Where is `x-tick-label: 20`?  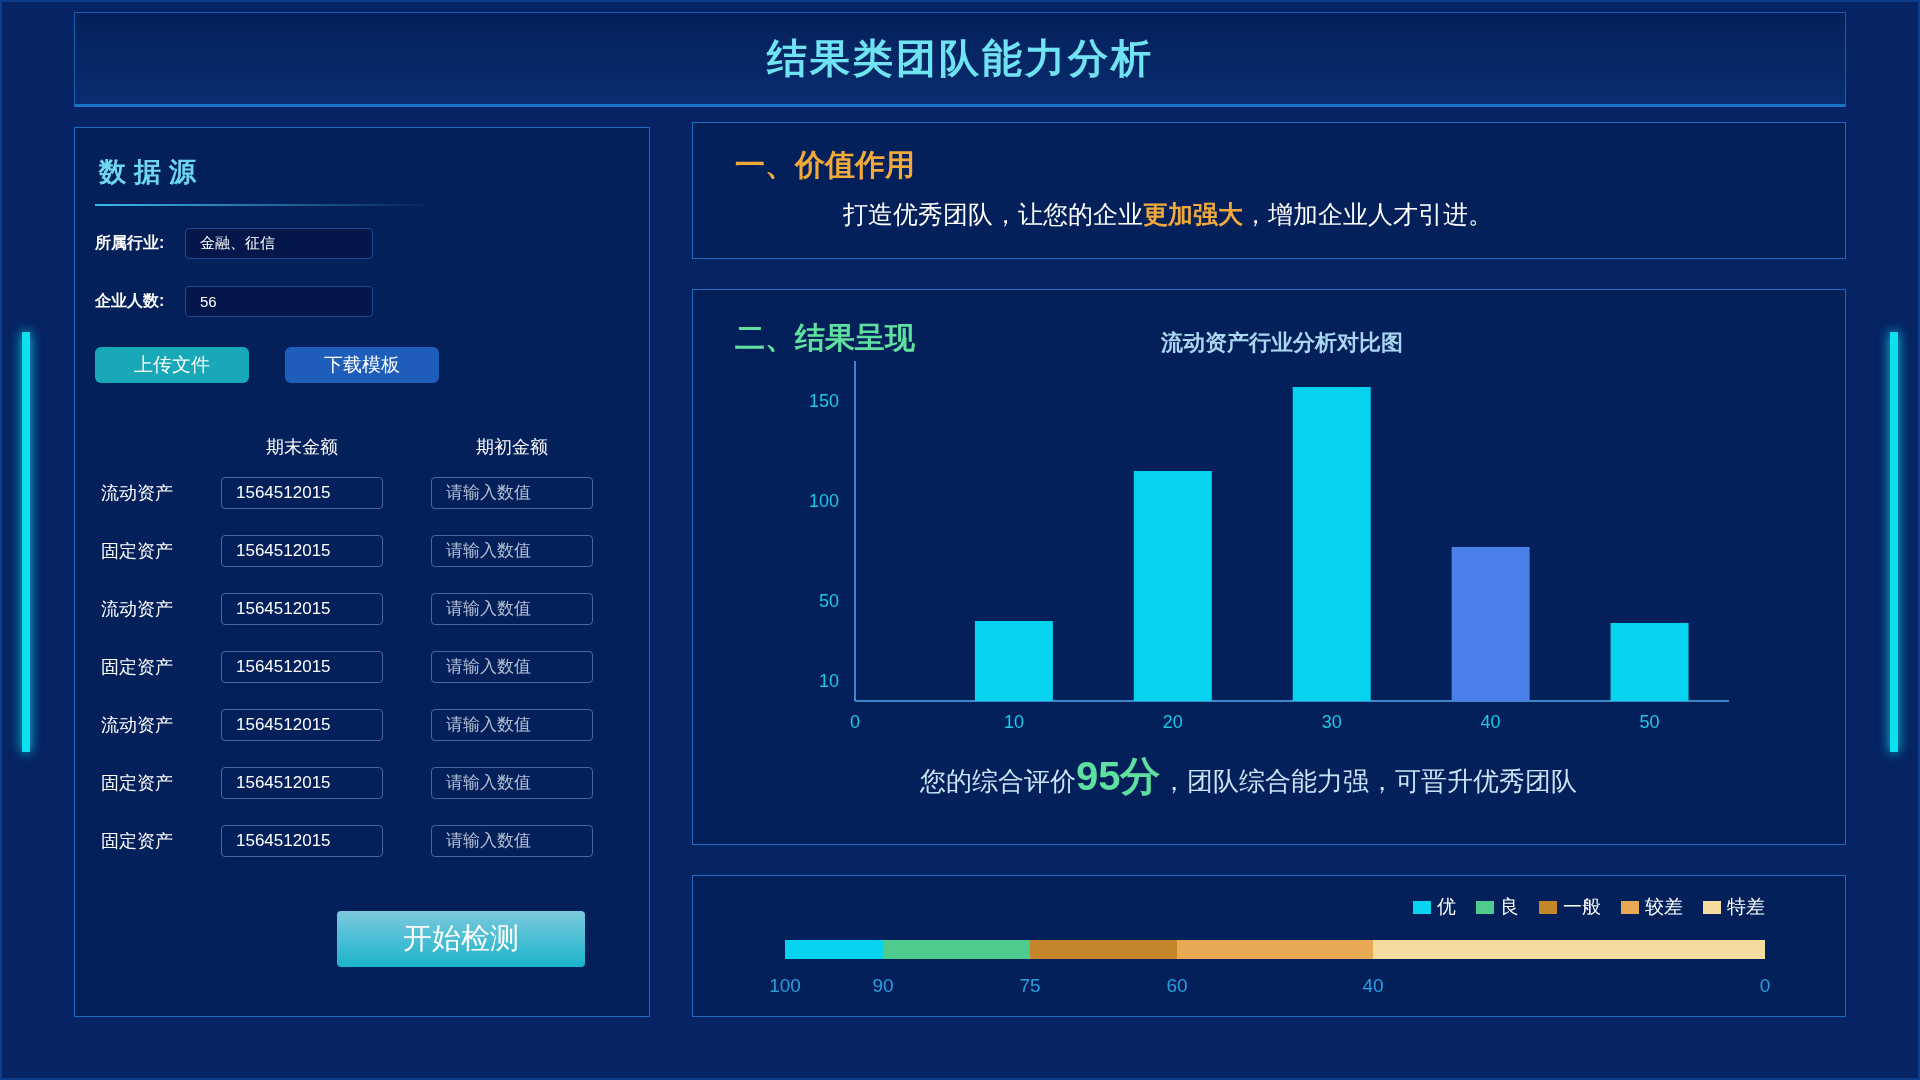 x-tick-label: 20 is located at coordinates (1172, 721).